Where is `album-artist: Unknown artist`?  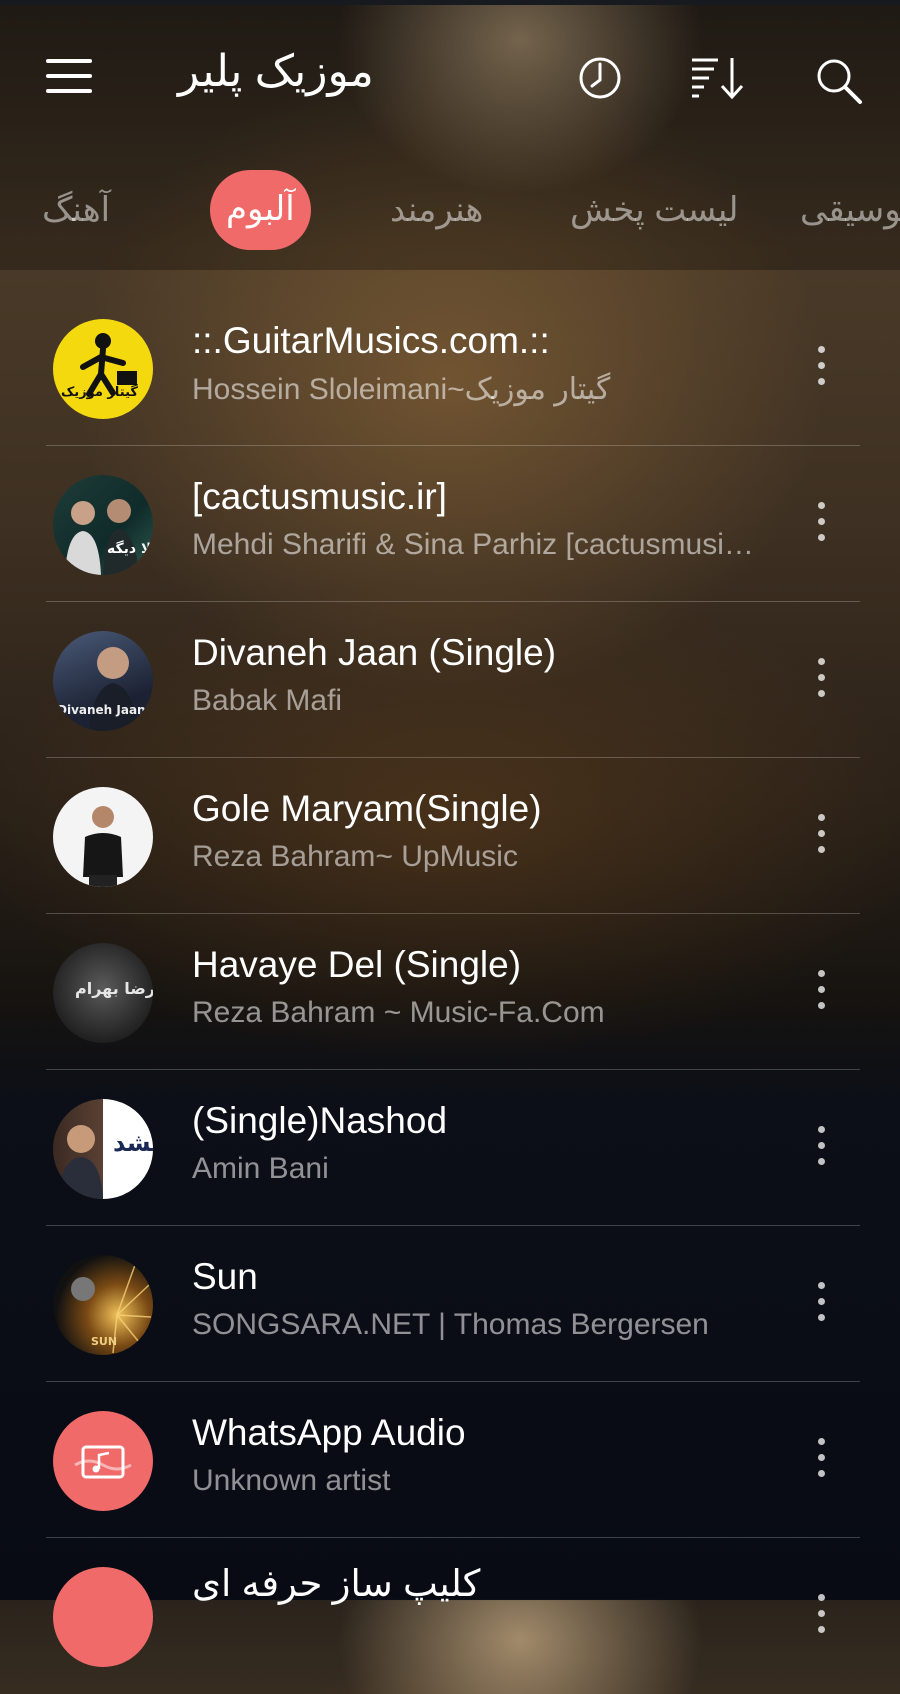 album-artist: Unknown artist is located at coordinates (291, 1480).